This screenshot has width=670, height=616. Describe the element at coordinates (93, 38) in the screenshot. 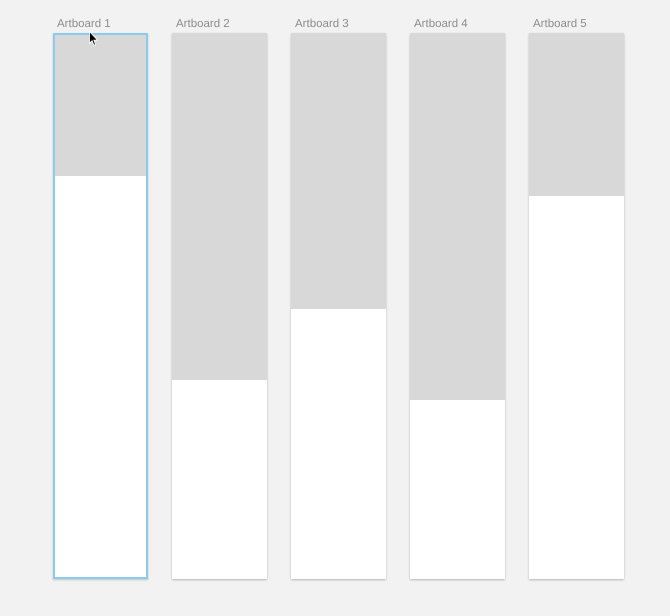

I see `mouse-pointer-icon` at that location.